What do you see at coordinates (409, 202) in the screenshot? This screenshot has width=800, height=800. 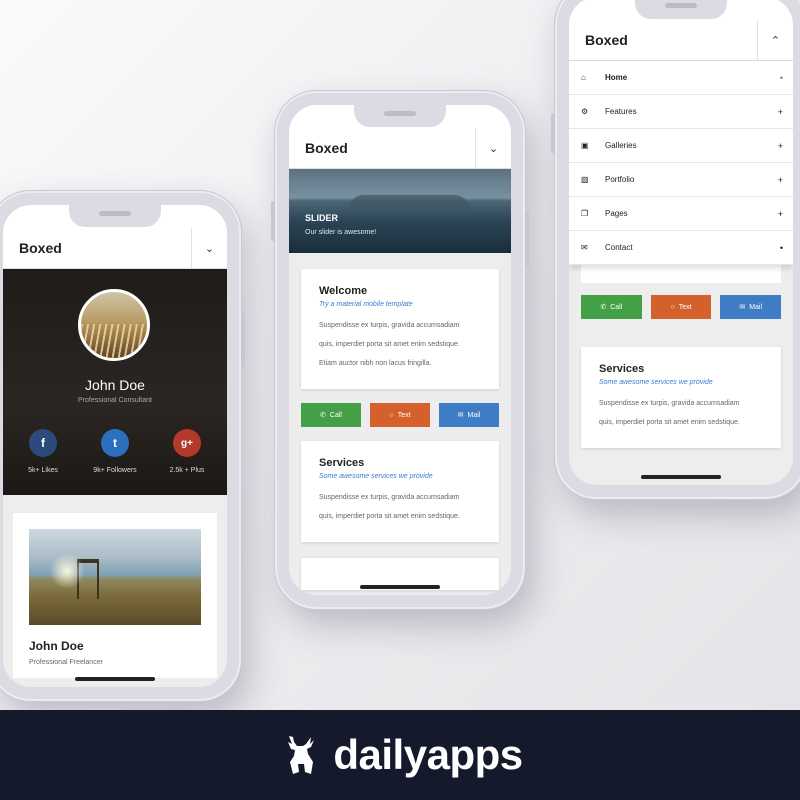 I see `slider-hill-shape` at bounding box center [409, 202].